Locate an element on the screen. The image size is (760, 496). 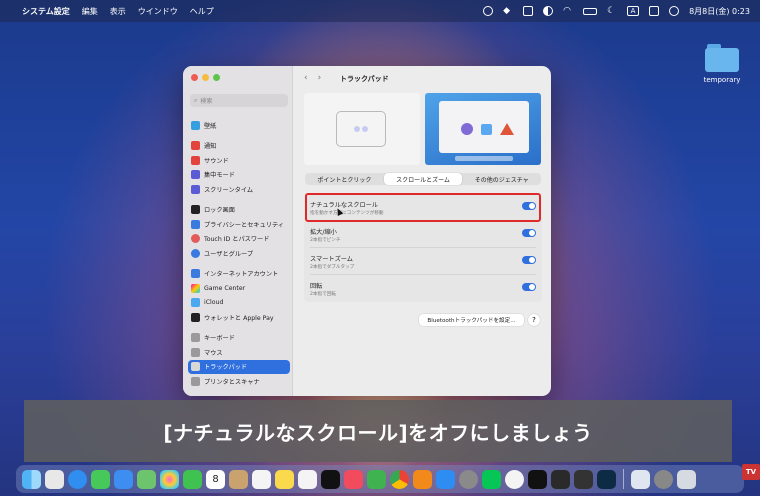
game-center-icon is located at coordinates (195, 288).